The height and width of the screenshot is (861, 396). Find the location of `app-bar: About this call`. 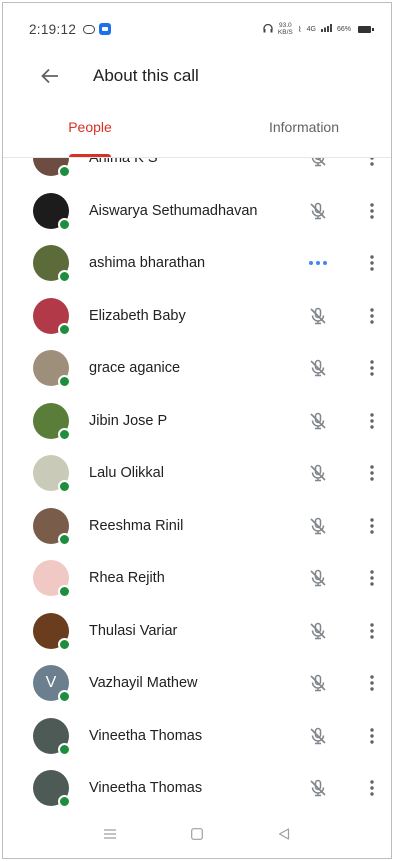

app-bar: About this call is located at coordinates (197, 76).